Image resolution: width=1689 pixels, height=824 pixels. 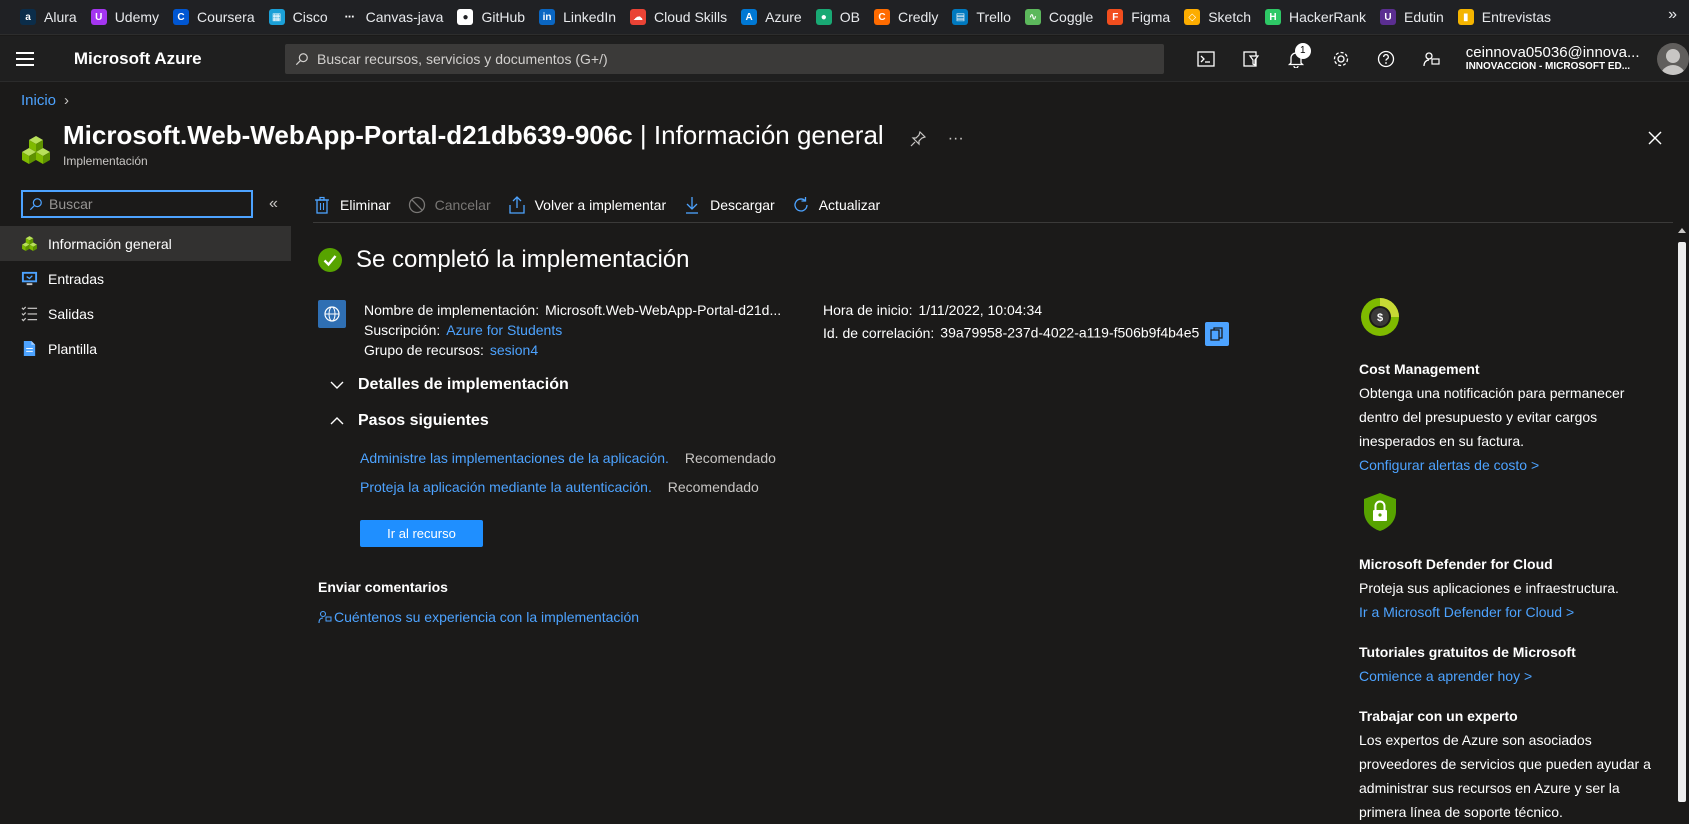 I want to click on bookmark-ob: ● OB, so click(x=839, y=17).